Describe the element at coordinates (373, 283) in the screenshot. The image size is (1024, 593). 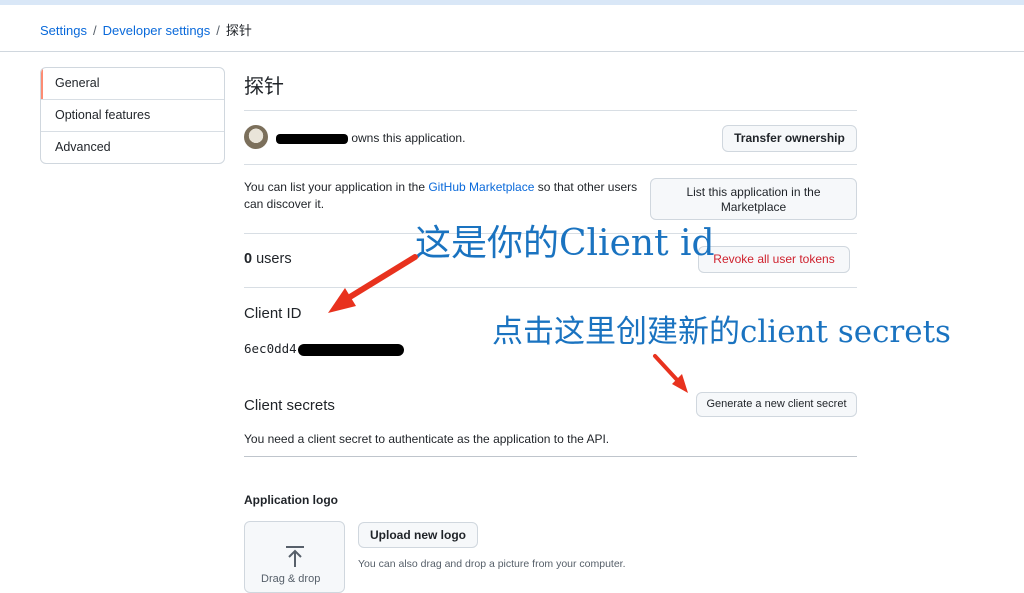
I see `arrow-to-client-id` at that location.